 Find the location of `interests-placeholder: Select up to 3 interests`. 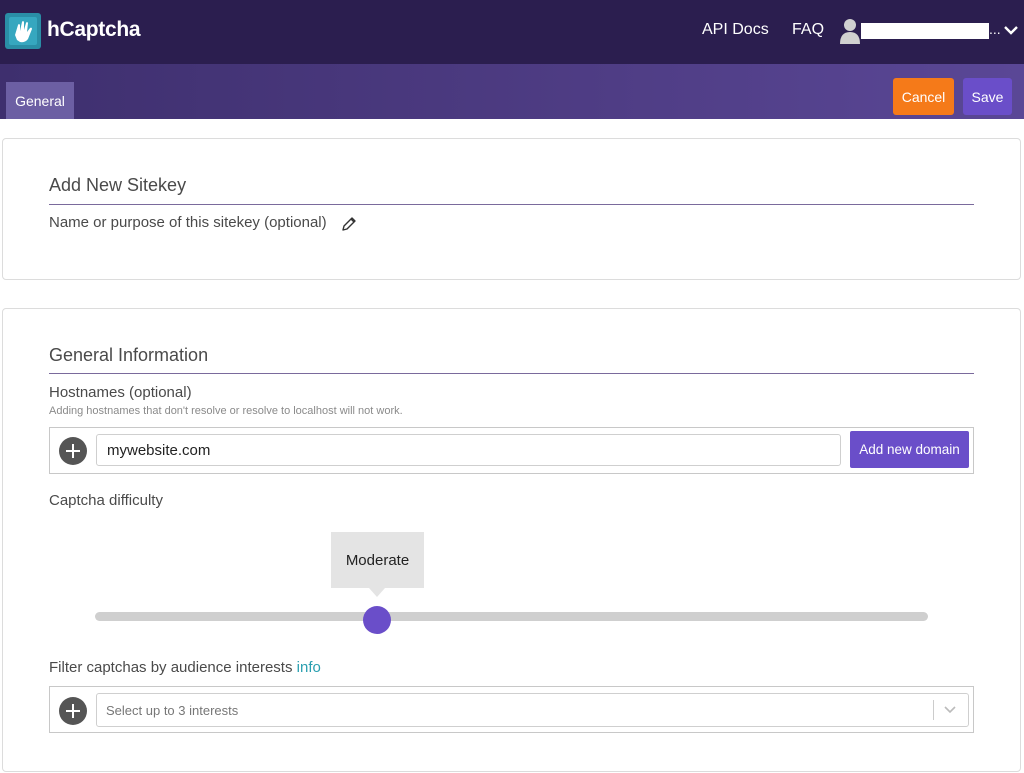

interests-placeholder: Select up to 3 interests is located at coordinates (172, 710).